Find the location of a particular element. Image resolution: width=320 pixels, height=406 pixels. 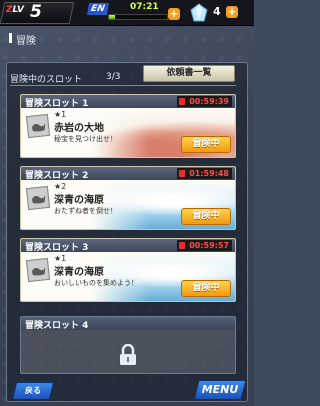

mission-text: おたずね者を倒せ！ is located at coordinates (85, 211).